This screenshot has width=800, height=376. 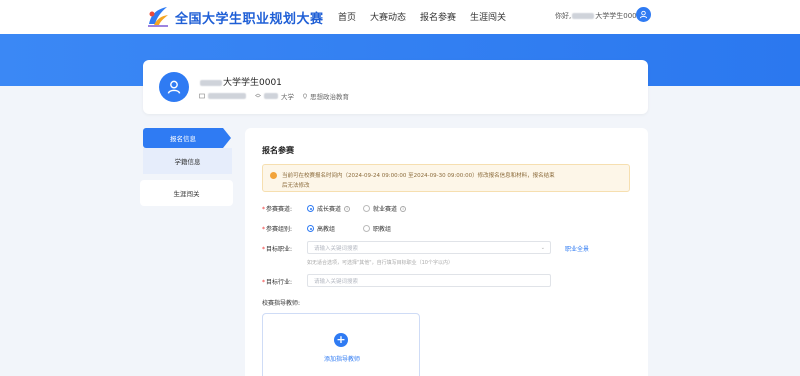 I want to click on track-option-growth: 成长赛道 i, so click(x=329, y=208).